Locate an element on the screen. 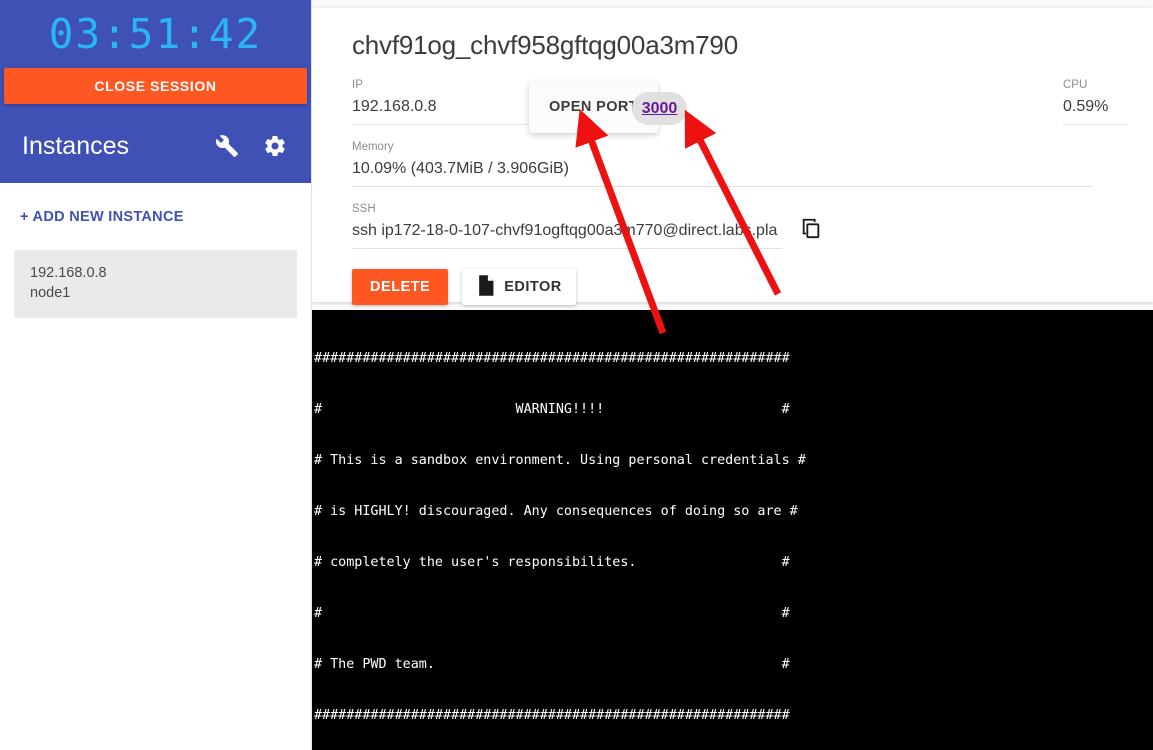  ssh-label: SSH is located at coordinates (364, 209).